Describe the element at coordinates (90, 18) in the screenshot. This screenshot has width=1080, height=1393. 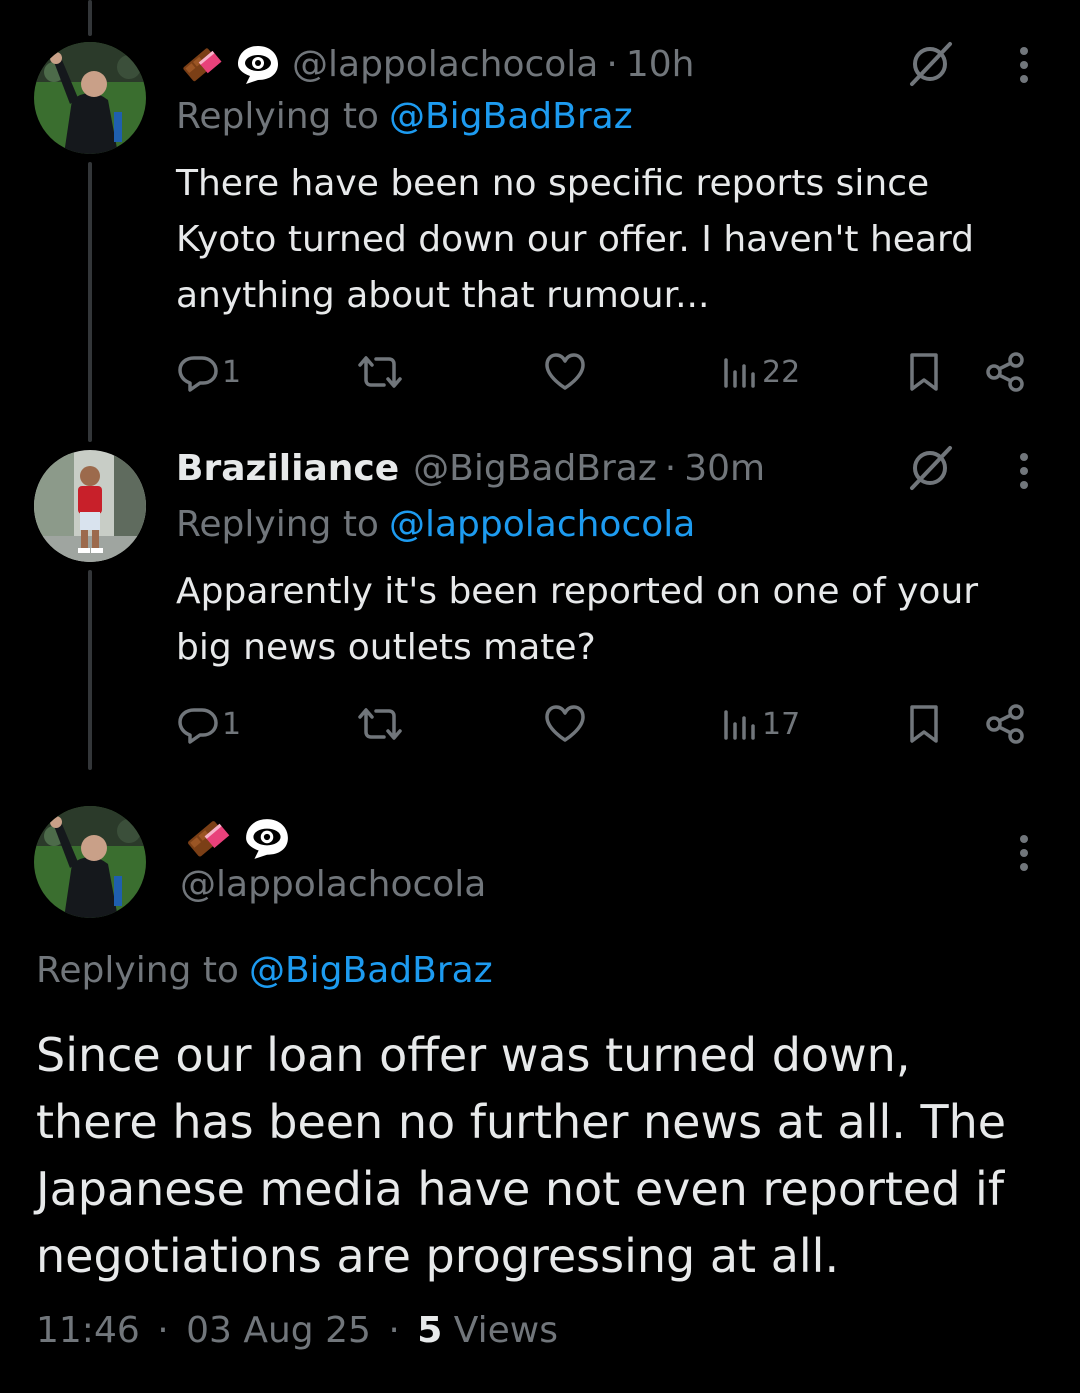
I see `thread-line-top` at that location.